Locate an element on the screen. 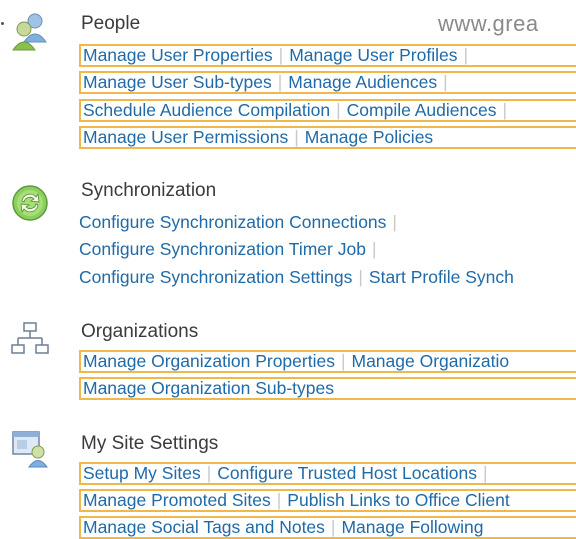 The image size is (576, 539). section-title-people: People is located at coordinates (111, 23).